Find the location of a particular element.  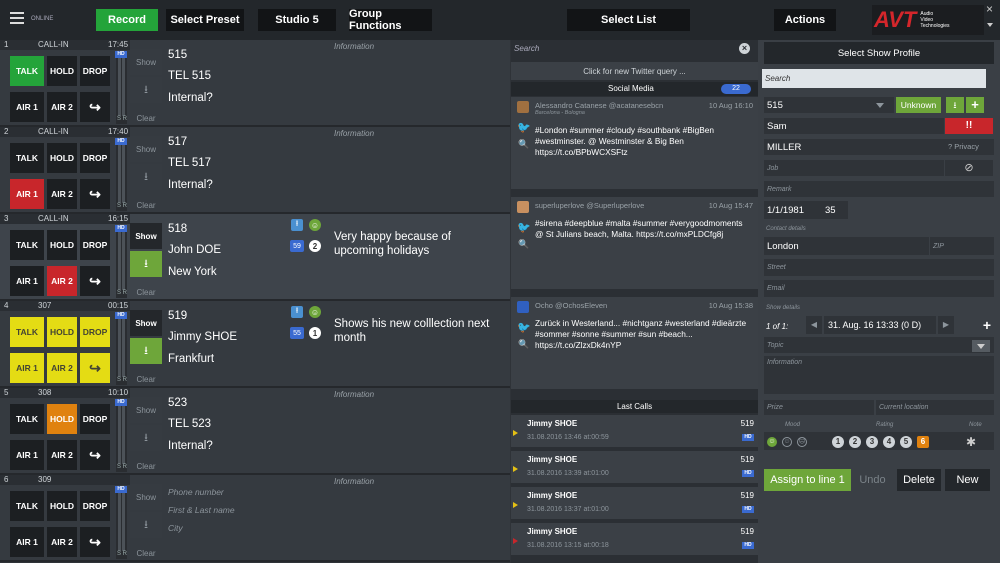

next-record-button: ▶ is located at coordinates (946, 325).